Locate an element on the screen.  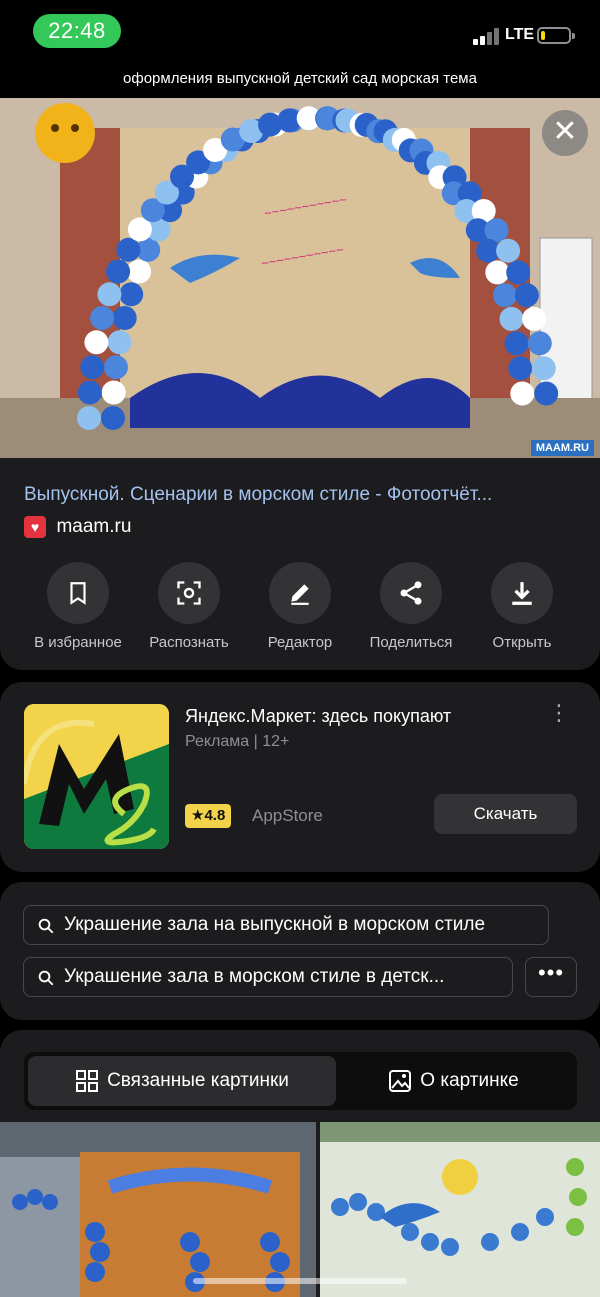
favorite-button: В избранное is located at coordinates (78, 606).